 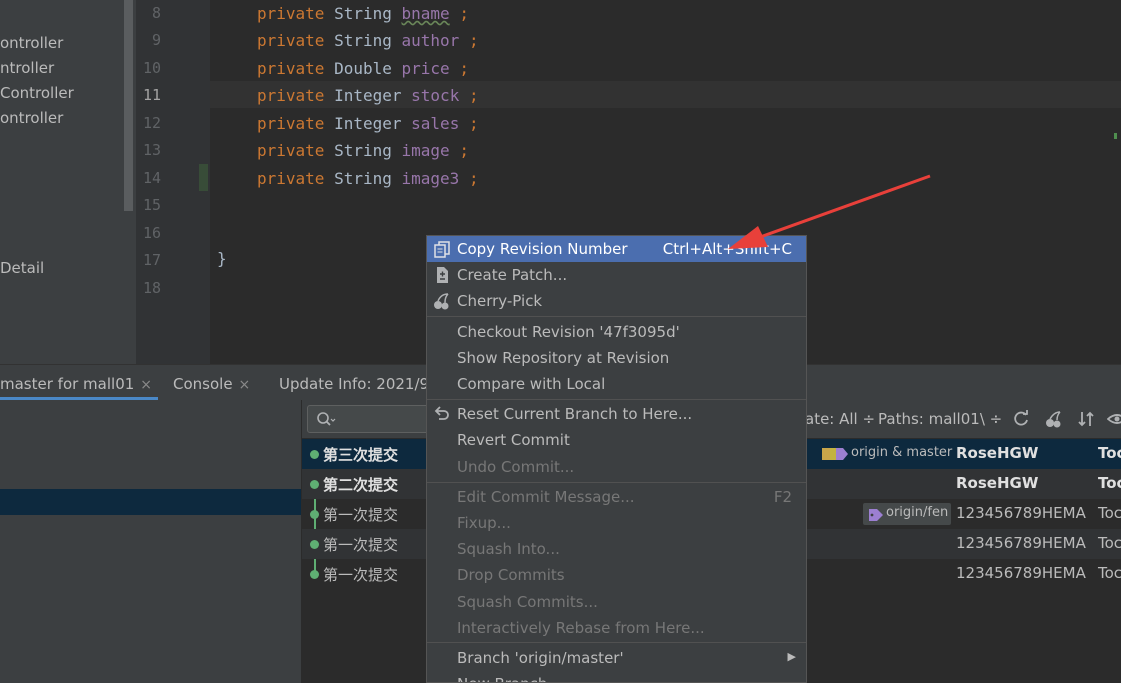 I want to click on line-number: 9, so click(x=156, y=40).